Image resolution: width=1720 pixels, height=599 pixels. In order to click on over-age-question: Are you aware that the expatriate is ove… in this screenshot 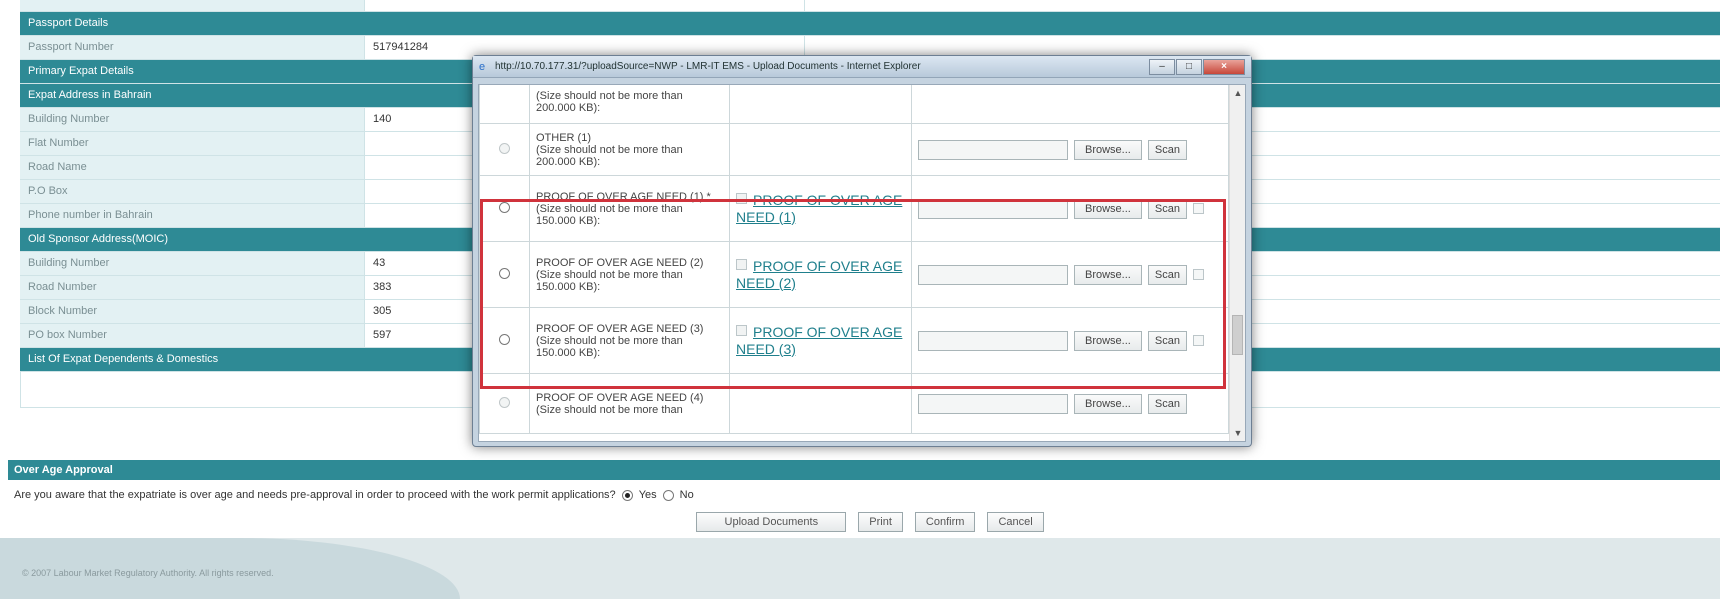, I will do `click(315, 495)`.